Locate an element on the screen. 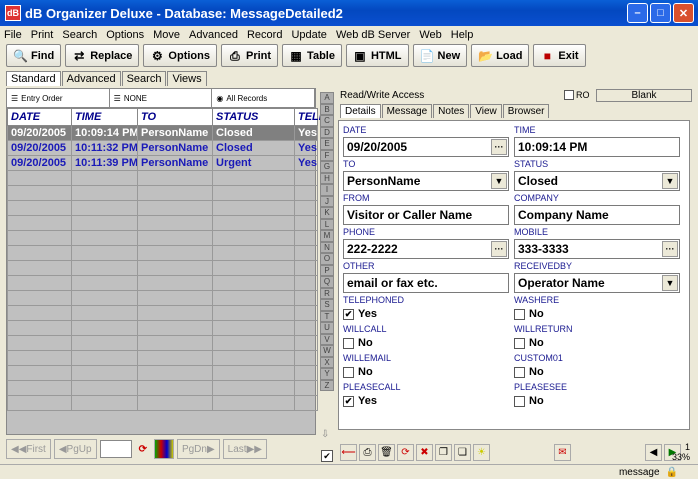  tab-notes: Notes is located at coordinates (451, 111).